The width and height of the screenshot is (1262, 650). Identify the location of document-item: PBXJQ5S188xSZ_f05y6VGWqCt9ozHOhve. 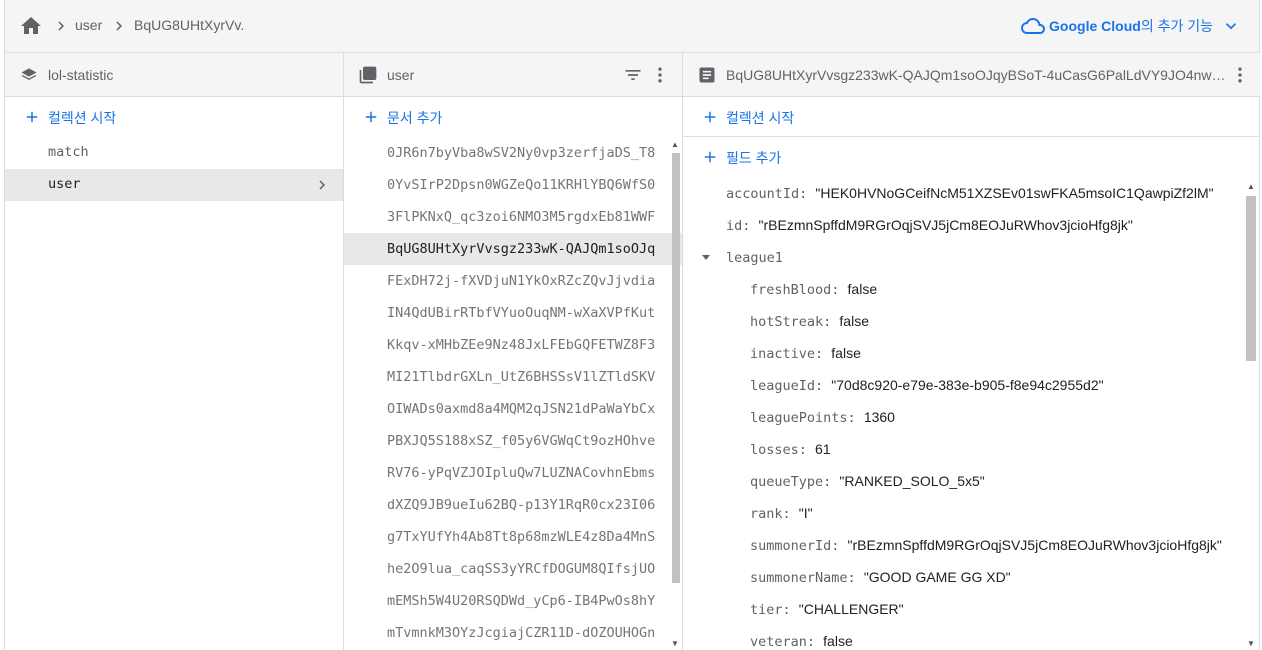
(513, 441).